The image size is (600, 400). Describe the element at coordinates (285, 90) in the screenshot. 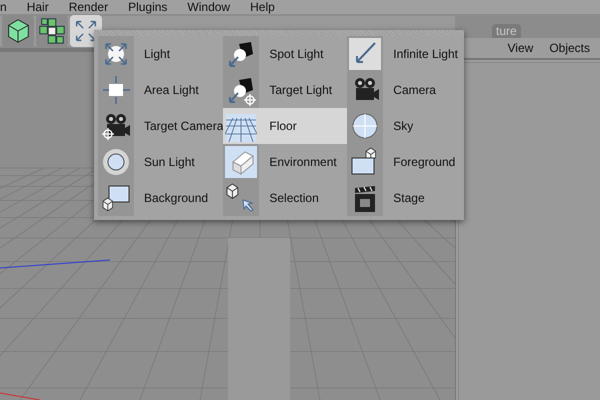

I see `popup-menu-item: Target Light` at that location.